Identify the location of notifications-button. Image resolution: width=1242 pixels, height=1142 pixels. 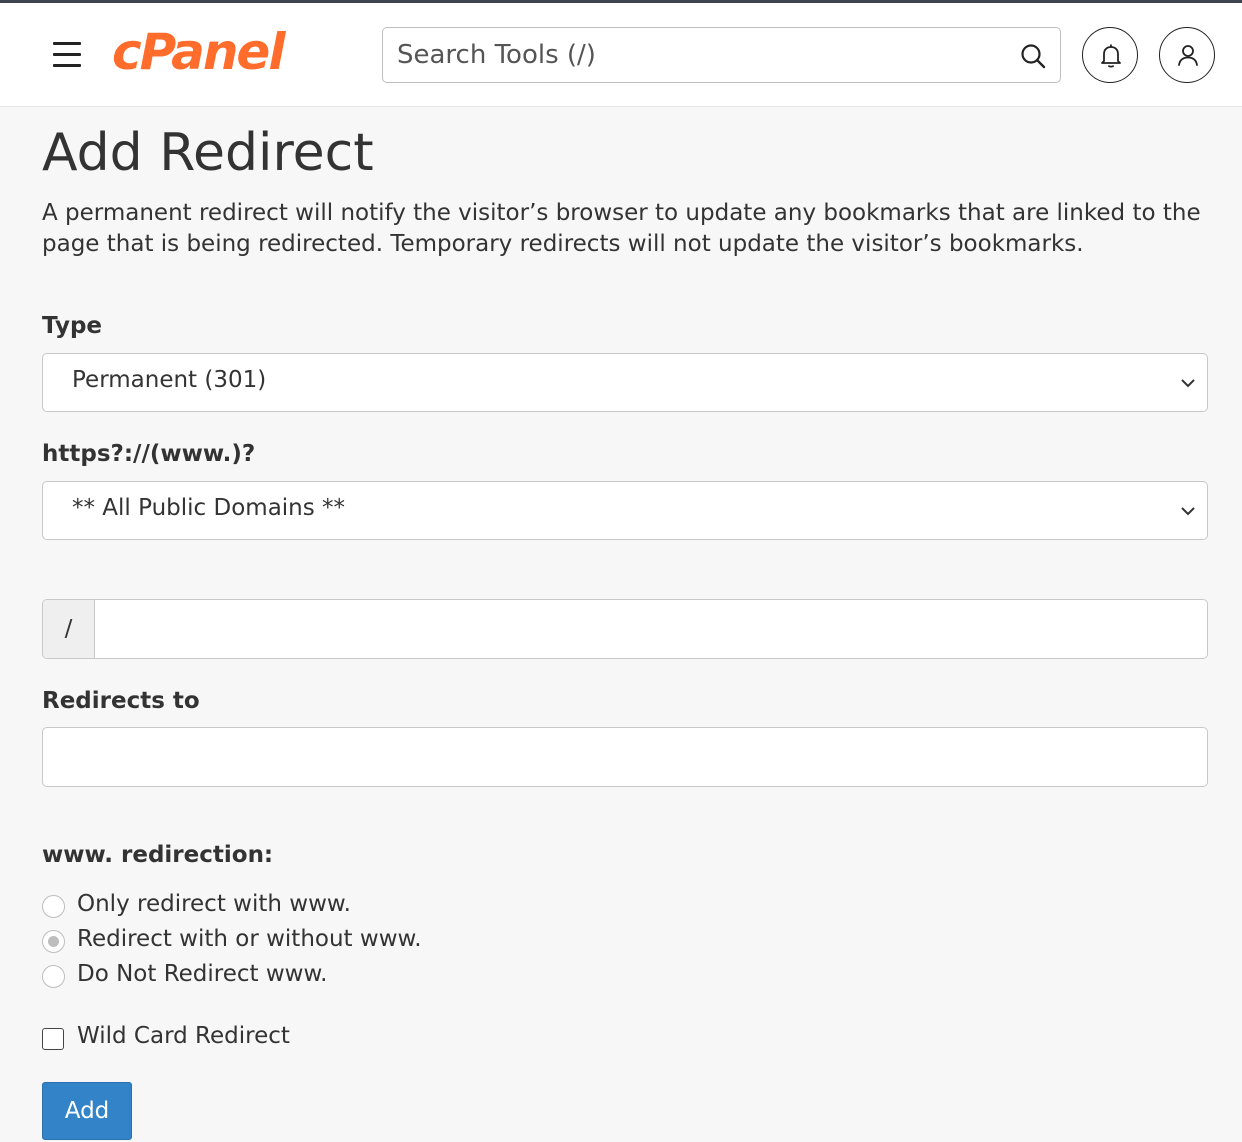
(1110, 55).